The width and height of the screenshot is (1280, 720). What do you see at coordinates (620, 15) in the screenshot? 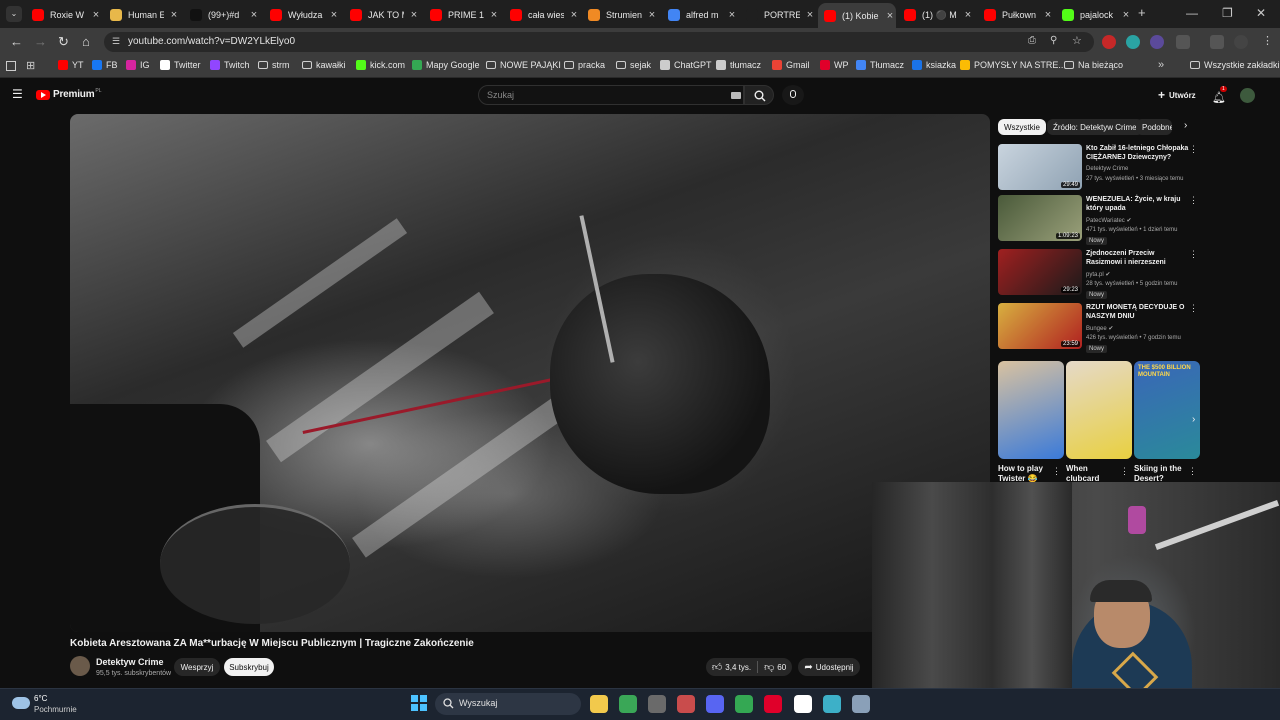
I see `tab: Strumien ×` at bounding box center [620, 15].